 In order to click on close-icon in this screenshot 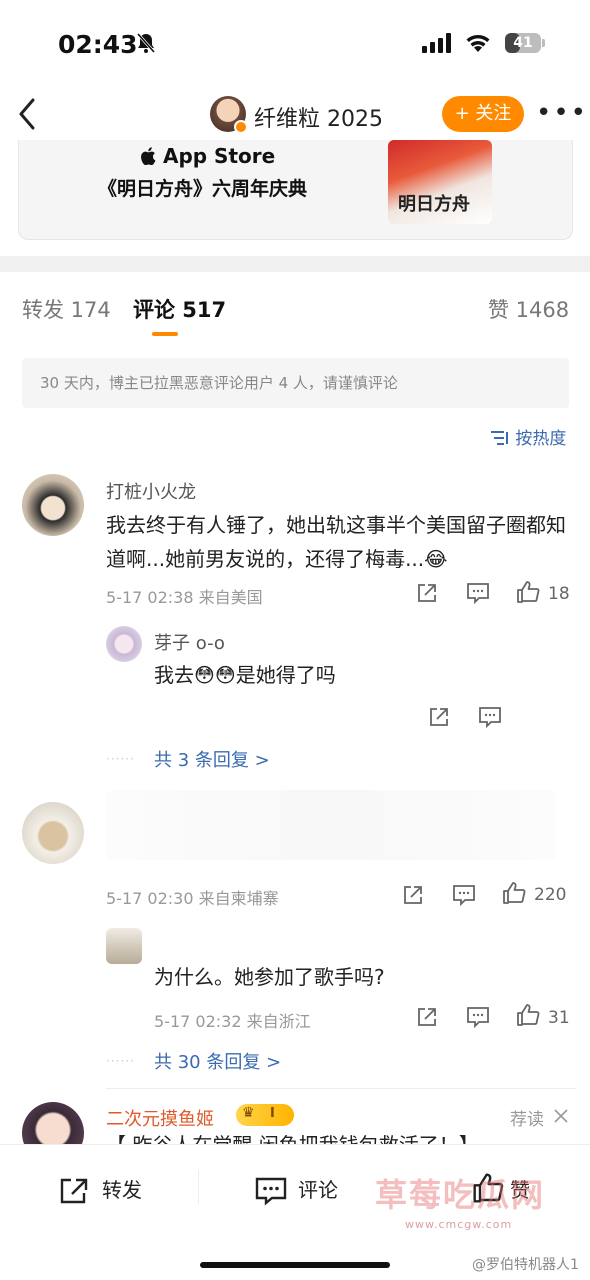, I will do `click(561, 1117)`.